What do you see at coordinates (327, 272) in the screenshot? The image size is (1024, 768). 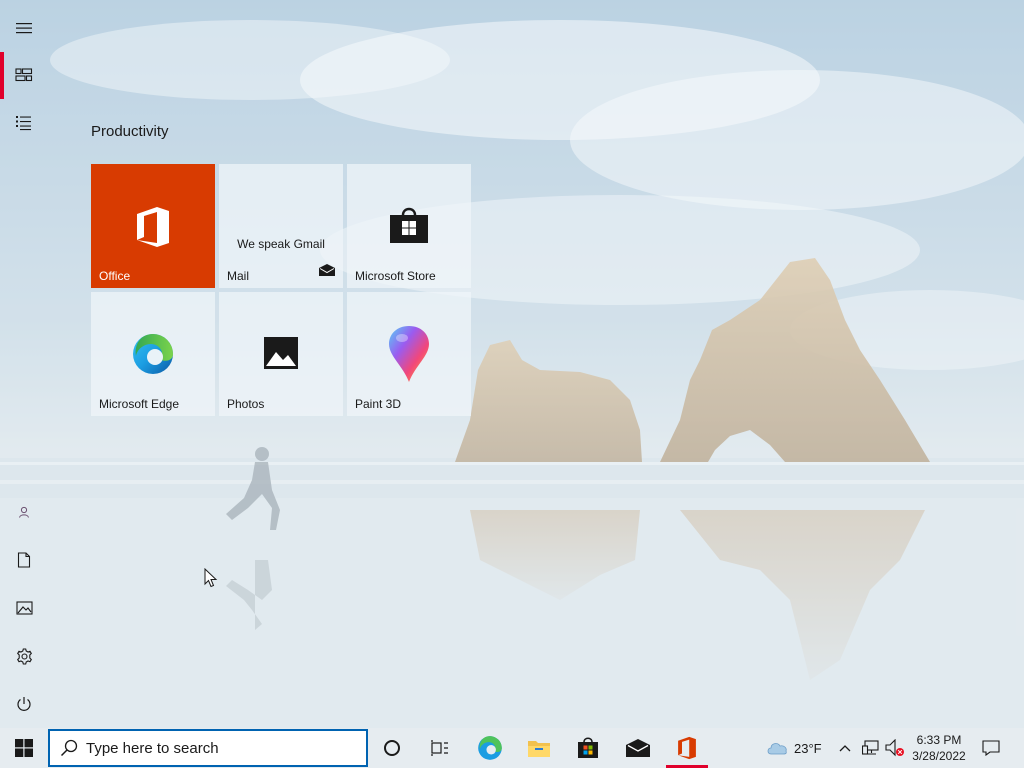 I see `mail-envelope-icon` at bounding box center [327, 272].